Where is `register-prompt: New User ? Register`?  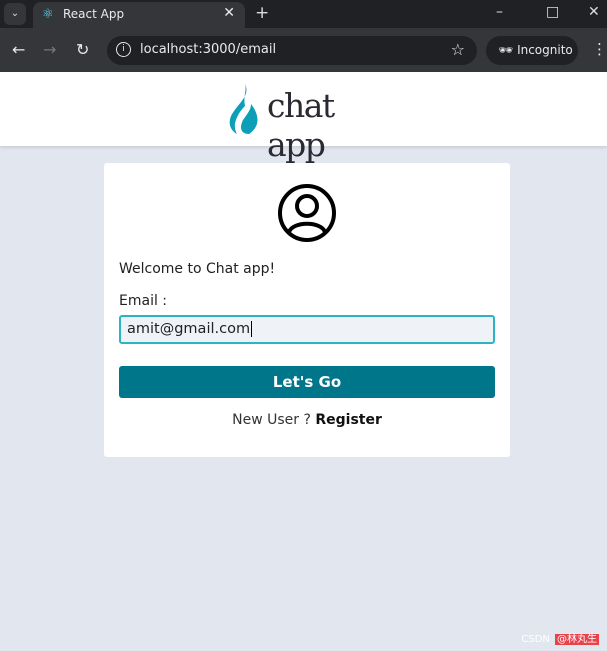
register-prompt: New User ? Register is located at coordinates (307, 420).